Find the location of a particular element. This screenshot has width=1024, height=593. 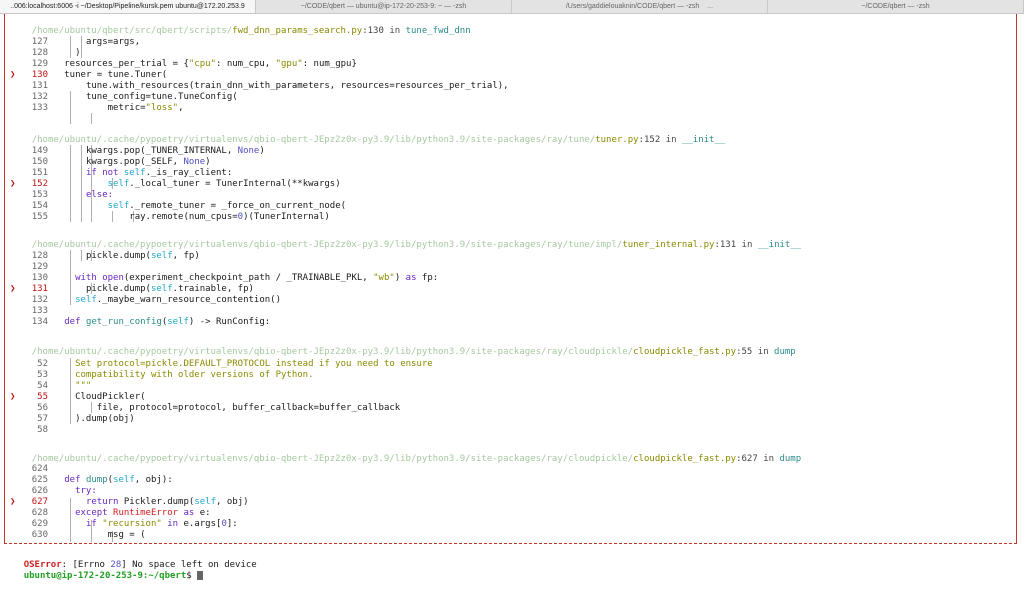

code-line: 127 args=args, is located at coordinates (75, 42).